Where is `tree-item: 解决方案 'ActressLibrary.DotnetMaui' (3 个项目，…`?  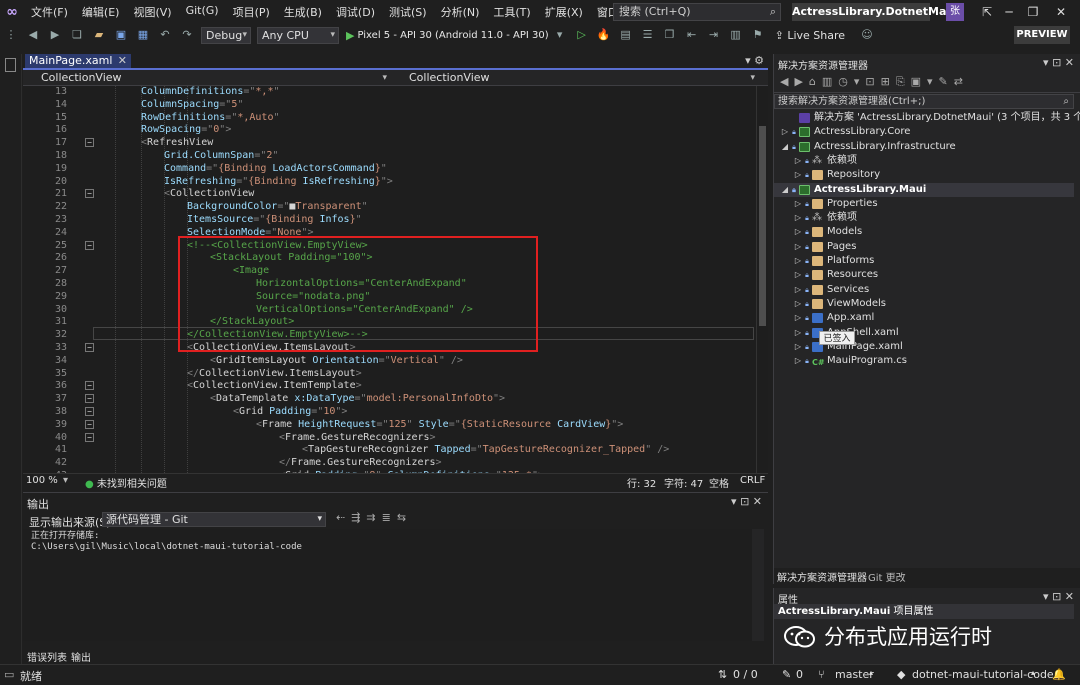 tree-item: 解决方案 'ActressLibrary.DotnetMaui' (3 个项目，… is located at coordinates (927, 118).